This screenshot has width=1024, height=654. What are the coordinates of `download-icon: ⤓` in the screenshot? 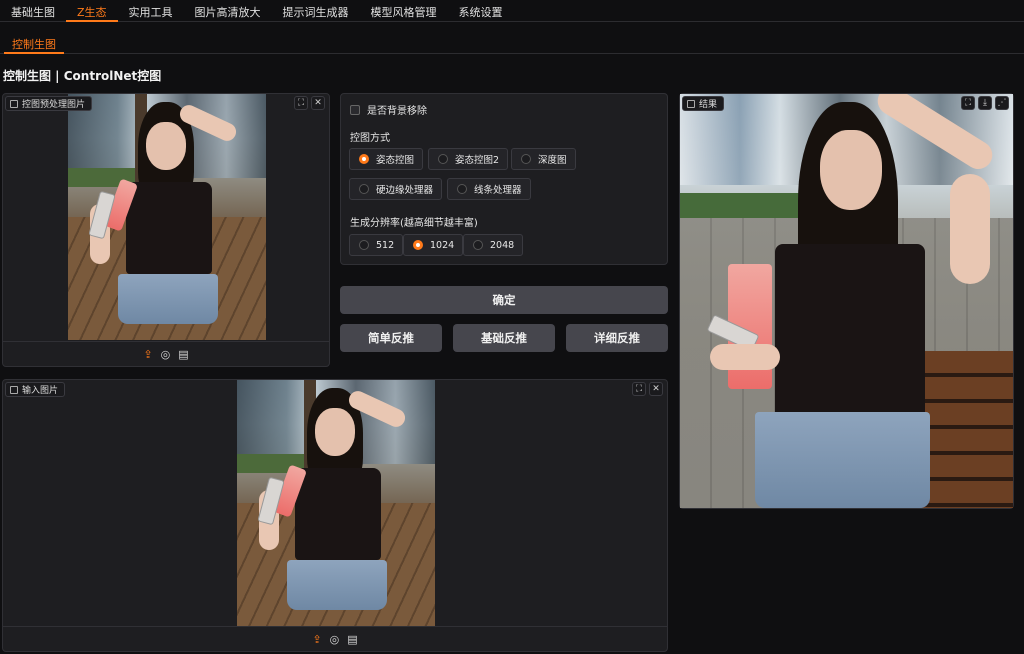 It's located at (985, 103).